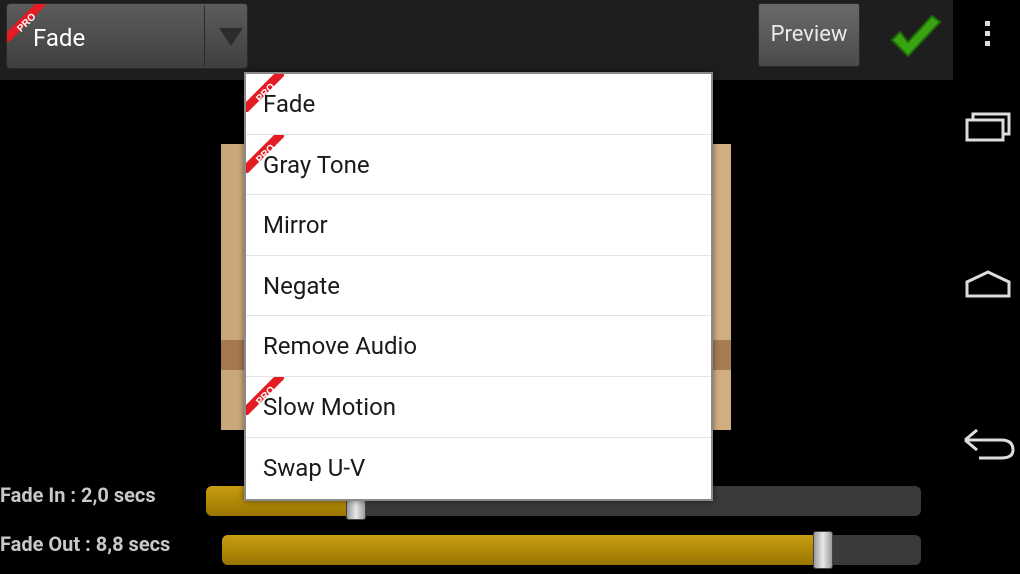 The width and height of the screenshot is (1020, 574). I want to click on menu-item-label: Fade, so click(289, 104).